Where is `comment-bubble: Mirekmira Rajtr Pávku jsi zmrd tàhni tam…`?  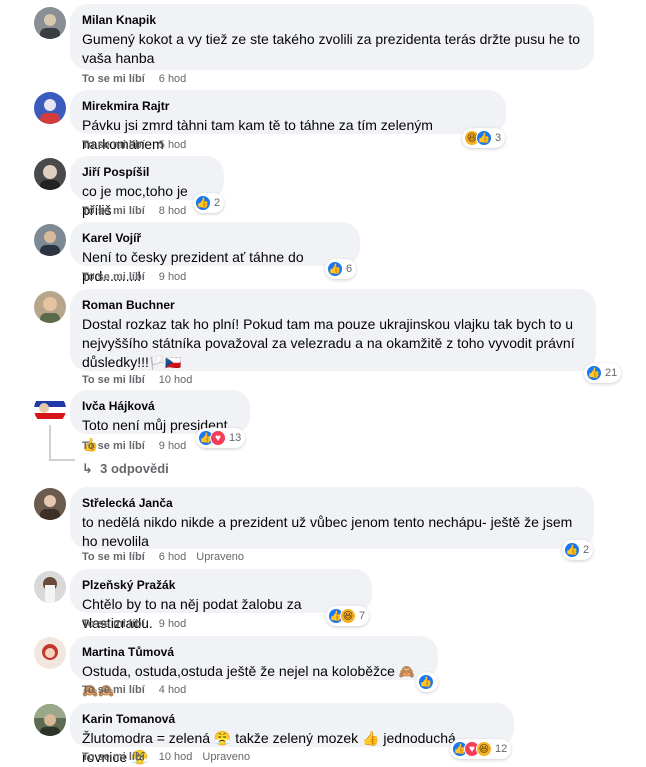
comment-bubble: Mirekmira Rajtr Pávku jsi zmrd tàhni tam… is located at coordinates (288, 121).